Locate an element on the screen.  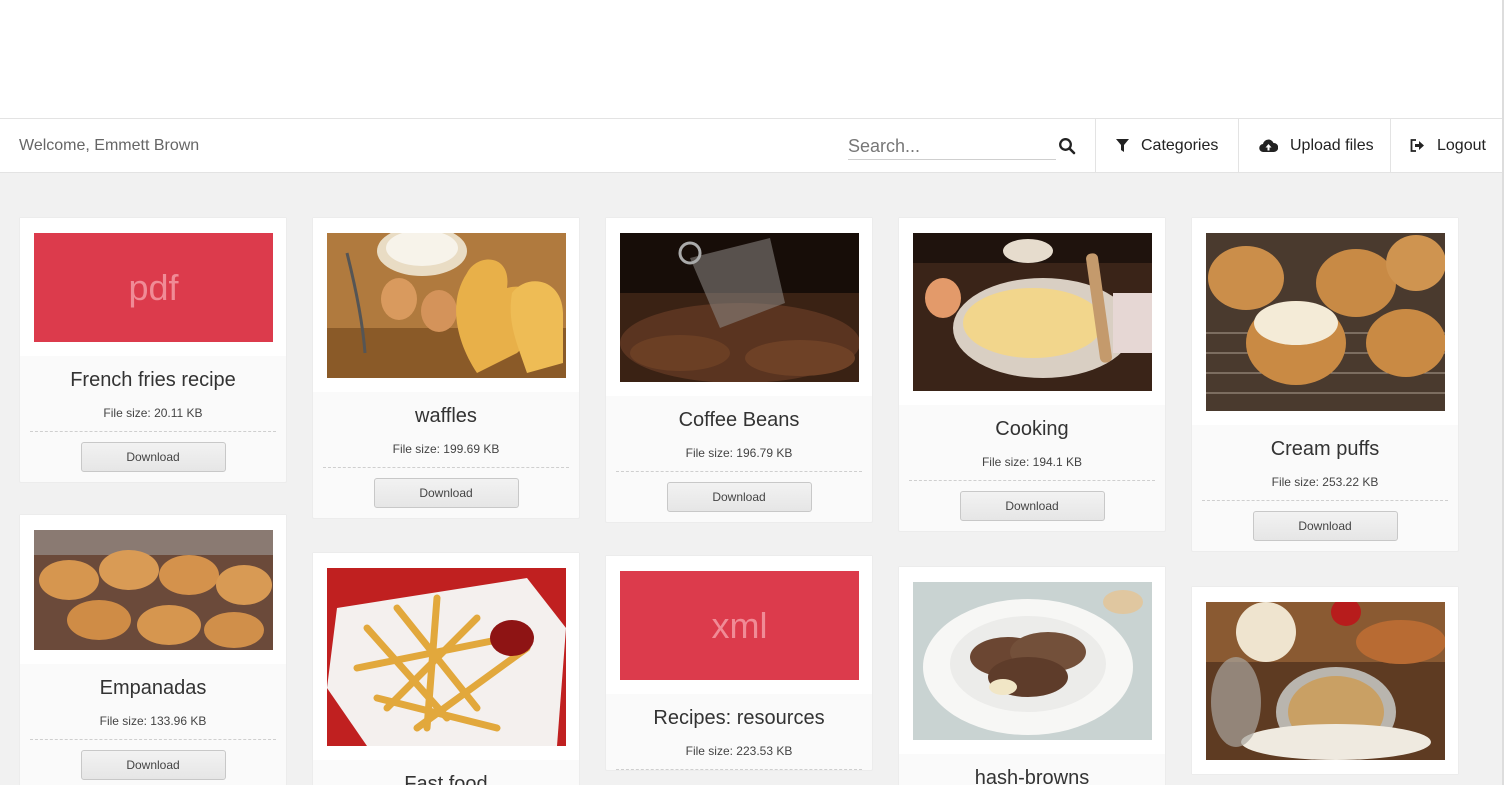
search-box is located at coordinates (952, 146).